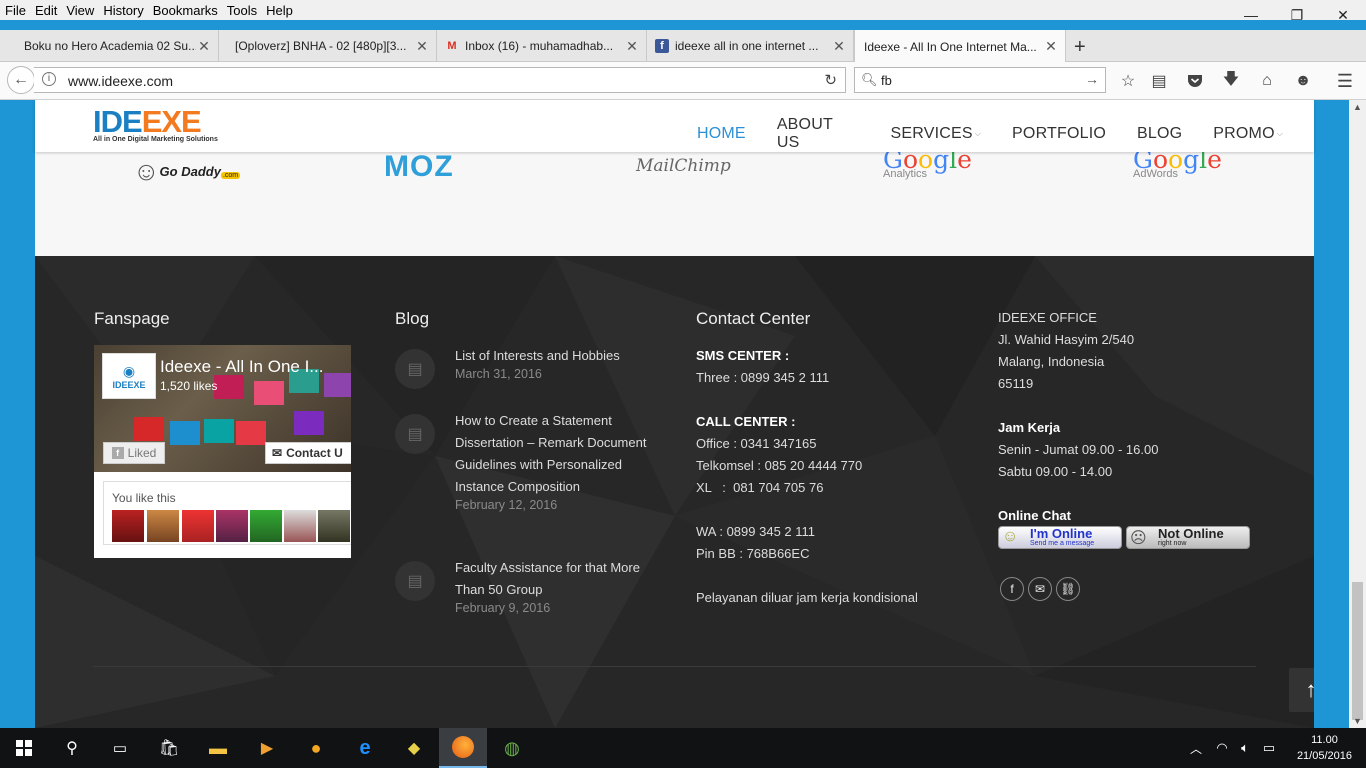 The height and width of the screenshot is (768, 1366). Describe the element at coordinates (1092, 79) in the screenshot. I see `search-go-icon: →` at that location.